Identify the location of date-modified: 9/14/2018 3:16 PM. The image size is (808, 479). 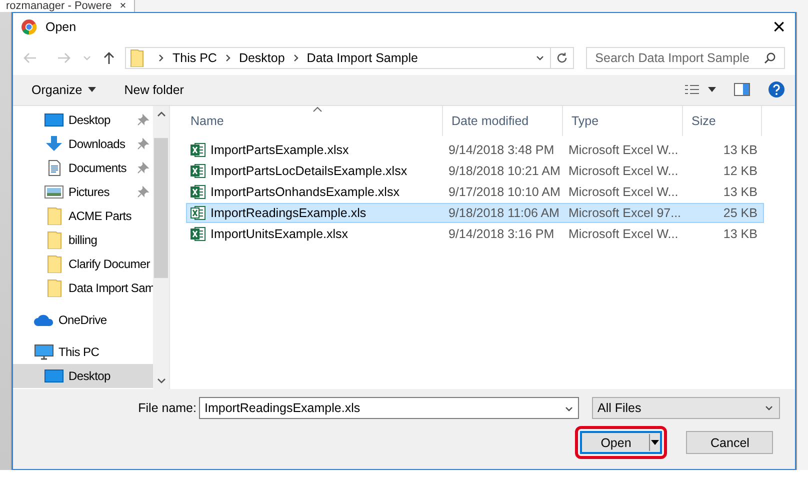
(502, 233).